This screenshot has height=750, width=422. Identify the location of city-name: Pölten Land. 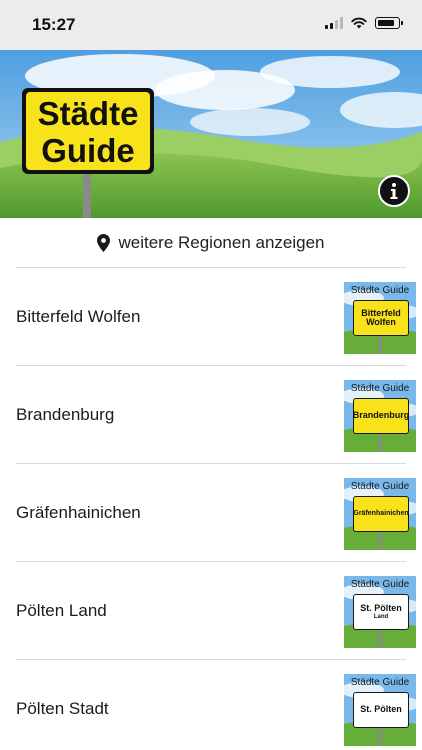
(61, 610).